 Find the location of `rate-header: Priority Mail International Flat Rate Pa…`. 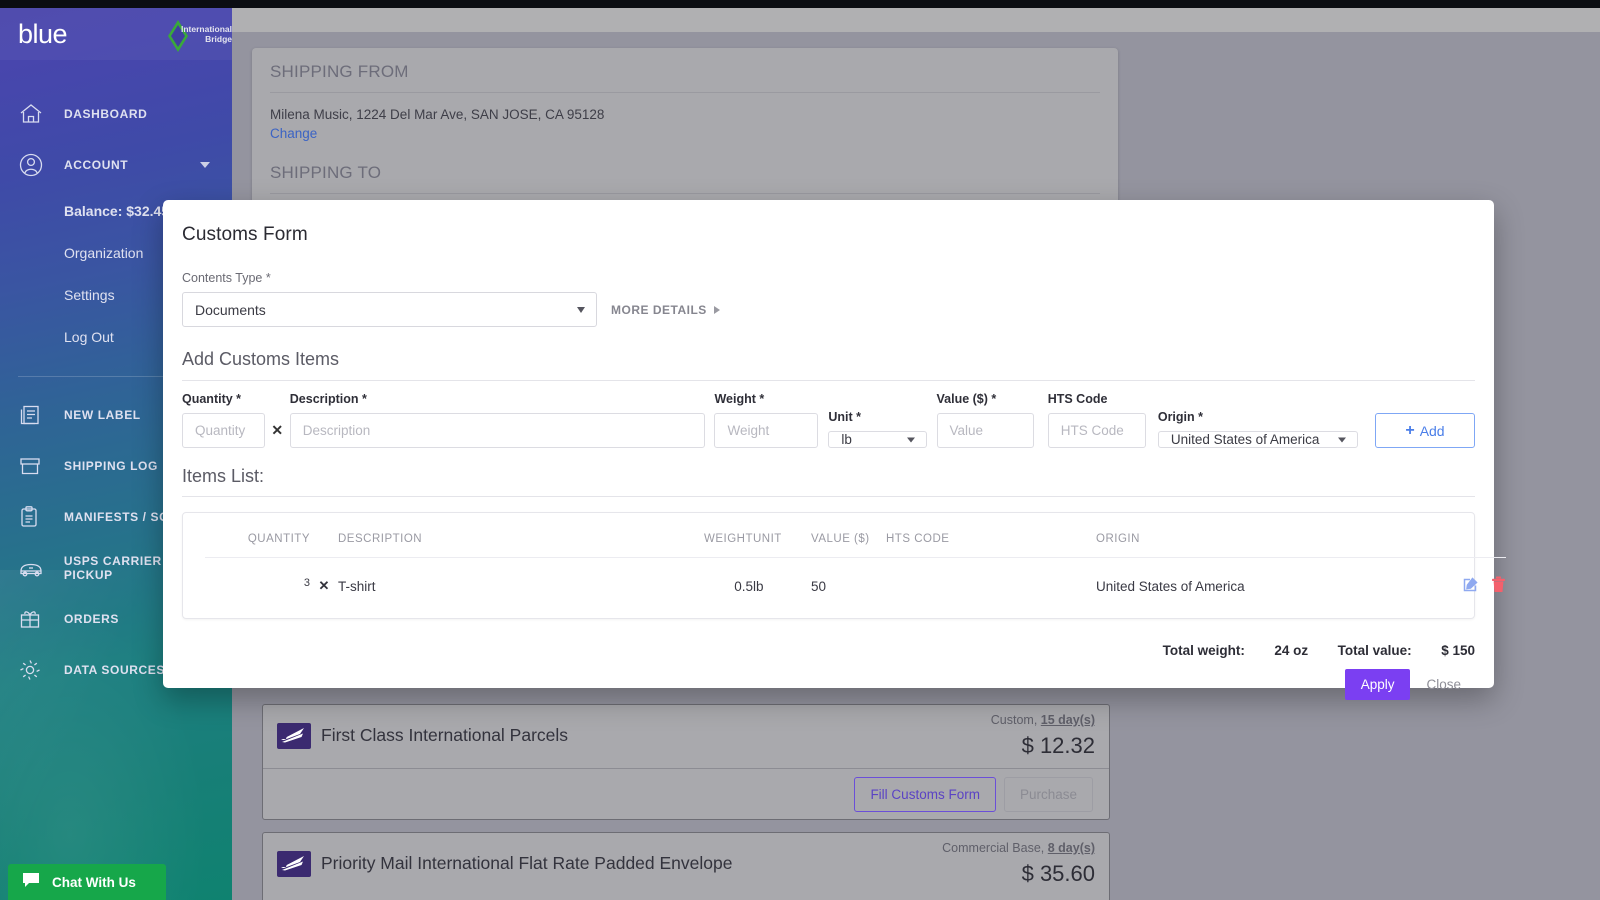

rate-header: Priority Mail International Flat Rate Pa… is located at coordinates (686, 865).